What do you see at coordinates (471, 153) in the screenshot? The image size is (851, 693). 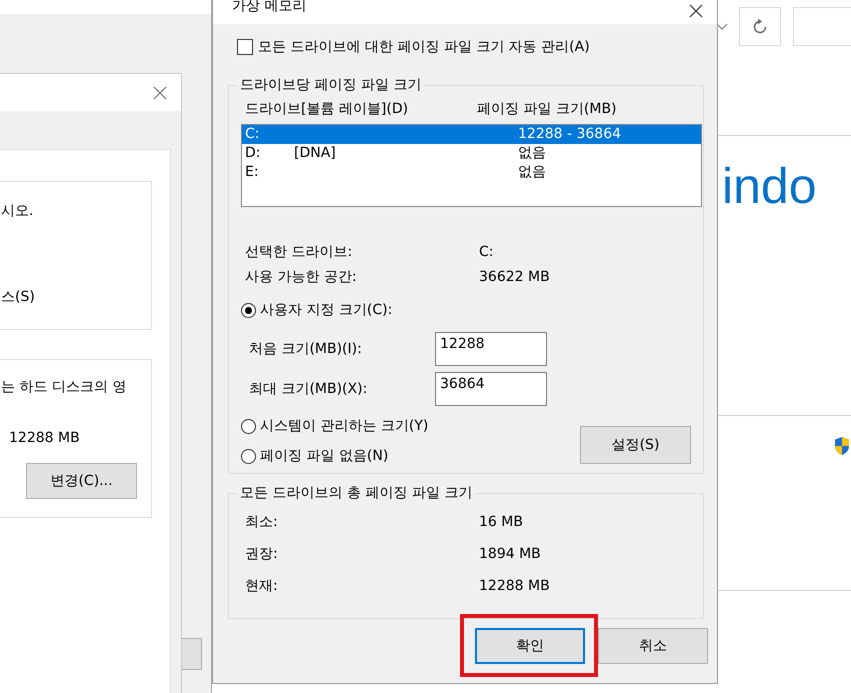 I see `drive-row: D: [DNA] 없음` at bounding box center [471, 153].